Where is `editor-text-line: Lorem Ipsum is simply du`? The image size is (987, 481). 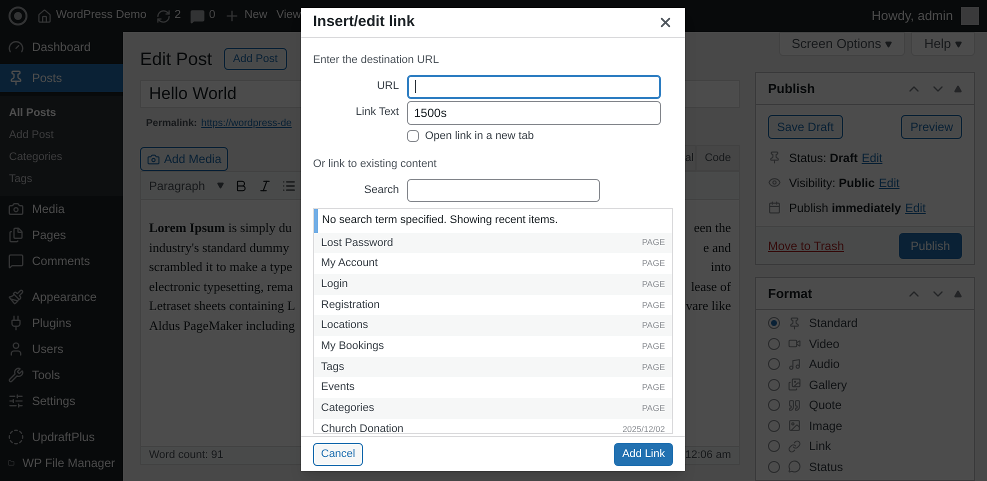
editor-text-line: Lorem Ipsum is simply du is located at coordinates (221, 228).